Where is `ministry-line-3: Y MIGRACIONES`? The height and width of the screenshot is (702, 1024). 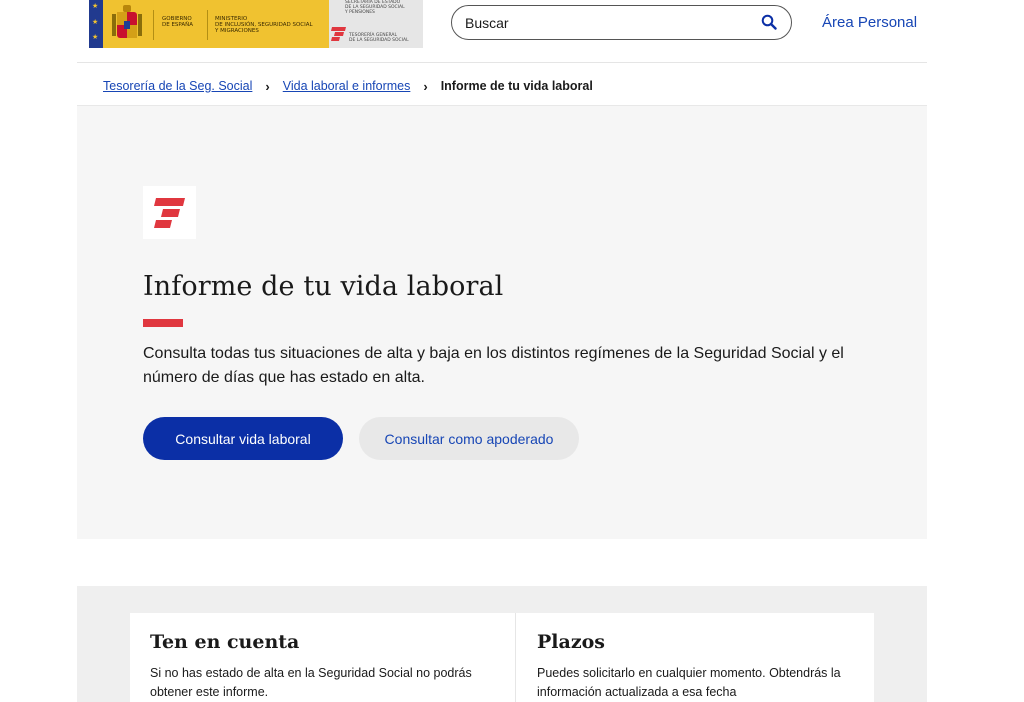
ministry-line-3: Y MIGRACIONES is located at coordinates (237, 31).